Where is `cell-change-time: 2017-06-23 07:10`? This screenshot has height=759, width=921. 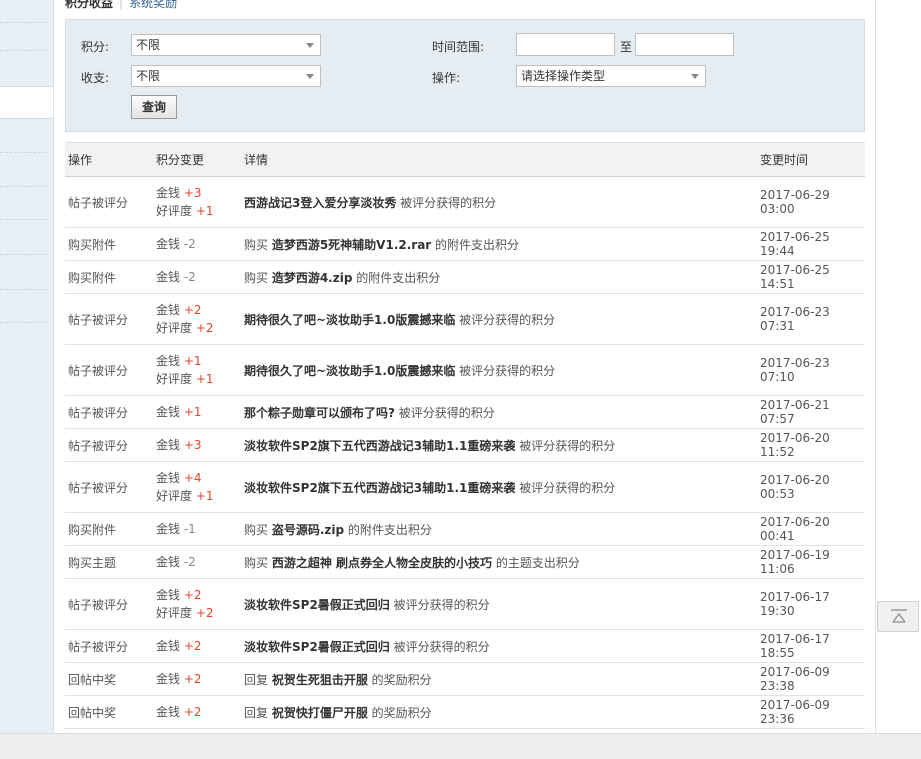 cell-change-time: 2017-06-23 07:10 is located at coordinates (811, 370).